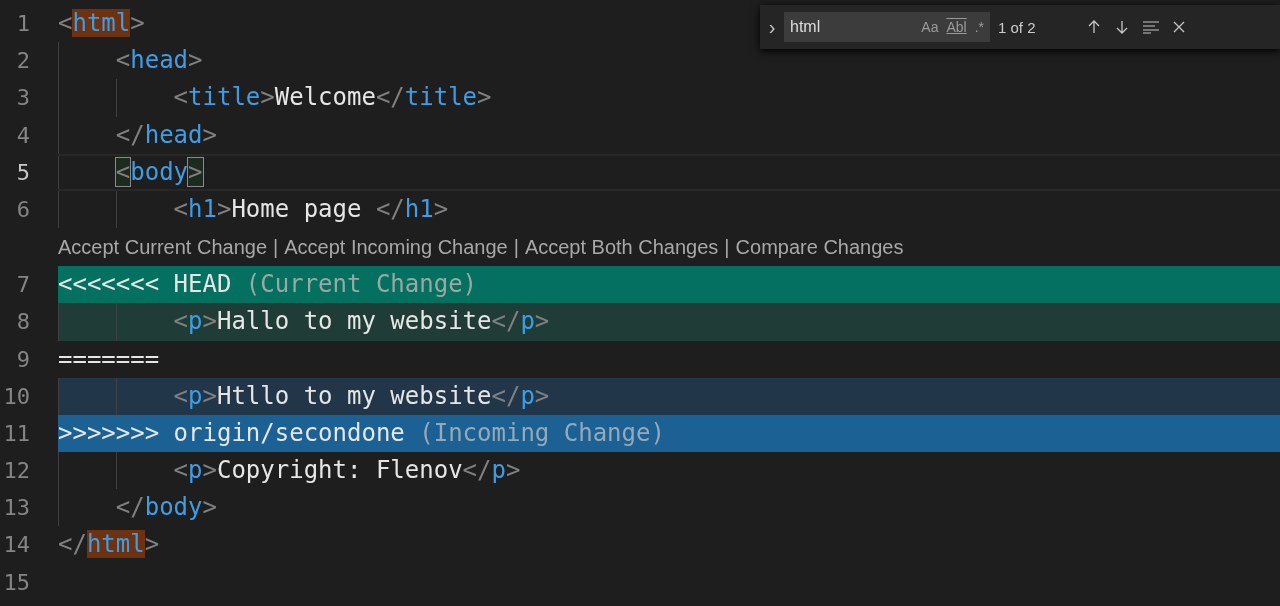 Image resolution: width=1280 pixels, height=606 pixels. I want to click on codelens-action-link: Compare Changes, so click(819, 247).